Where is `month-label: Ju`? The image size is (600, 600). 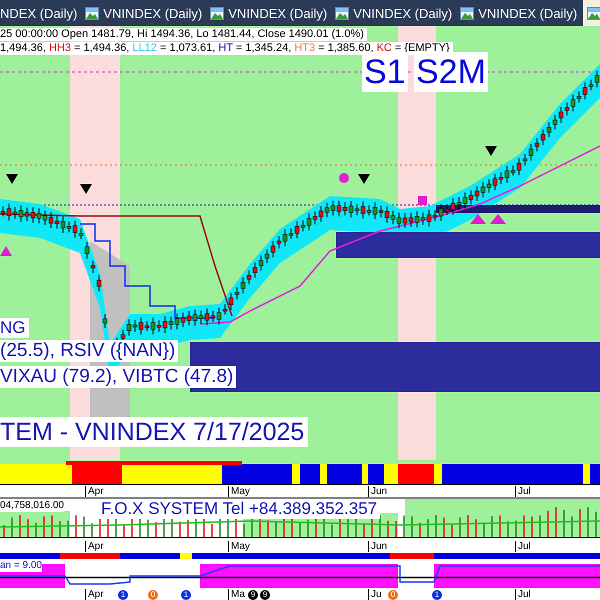 month-label: Ju is located at coordinates (375, 594).